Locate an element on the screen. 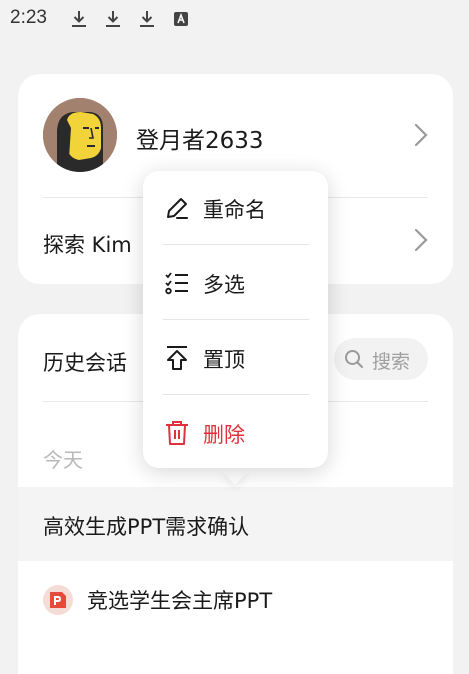  avatar is located at coordinates (80, 135).